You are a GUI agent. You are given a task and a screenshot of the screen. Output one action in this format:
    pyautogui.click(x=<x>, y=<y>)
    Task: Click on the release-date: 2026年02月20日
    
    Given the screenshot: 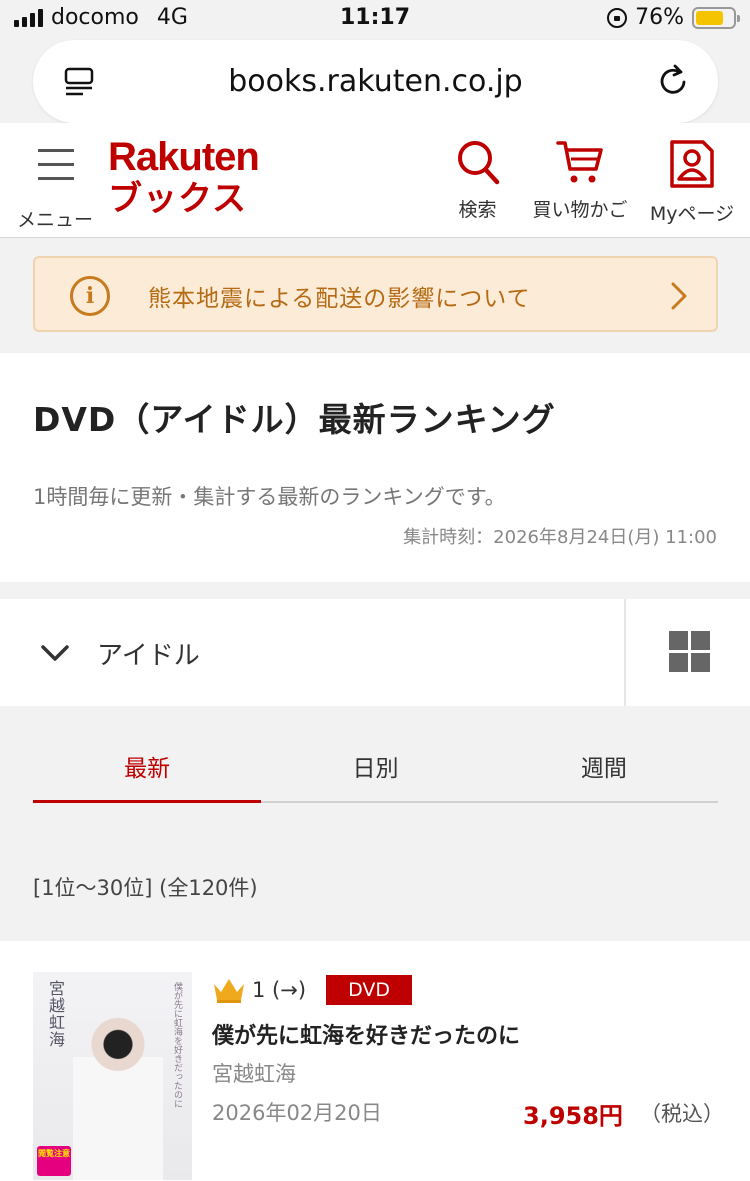 What is the action you would take?
    pyautogui.click(x=297, y=1113)
    